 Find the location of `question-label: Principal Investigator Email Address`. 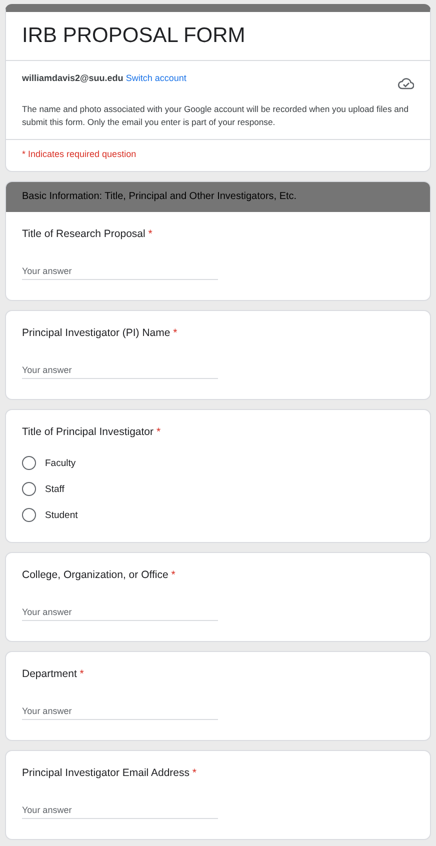

question-label: Principal Investigator Email Address is located at coordinates (106, 773).